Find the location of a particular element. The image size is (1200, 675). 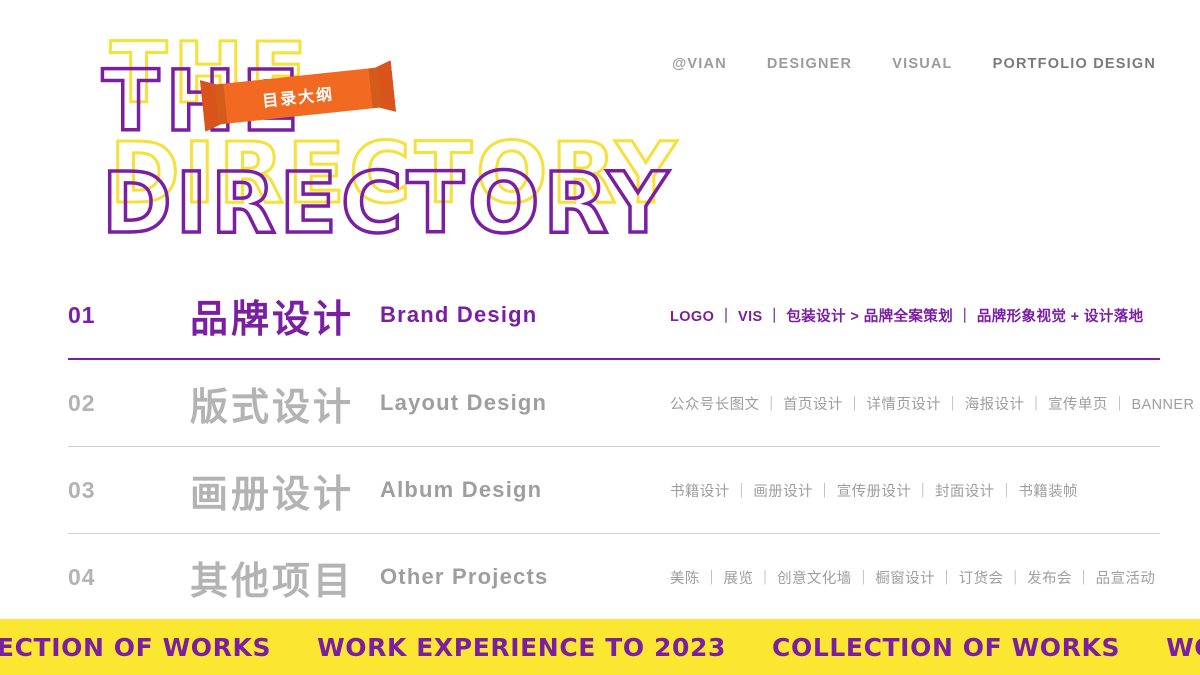

header-nav: @VIAN DESIGNER VISUAL PORTFOLIO DESIGN is located at coordinates (914, 64).